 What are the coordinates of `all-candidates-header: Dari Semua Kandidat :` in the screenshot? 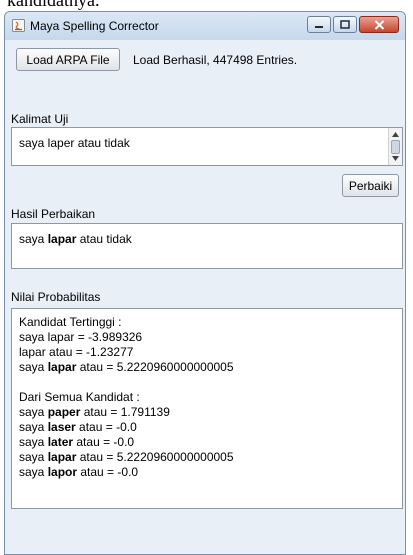 It's located at (79, 397).